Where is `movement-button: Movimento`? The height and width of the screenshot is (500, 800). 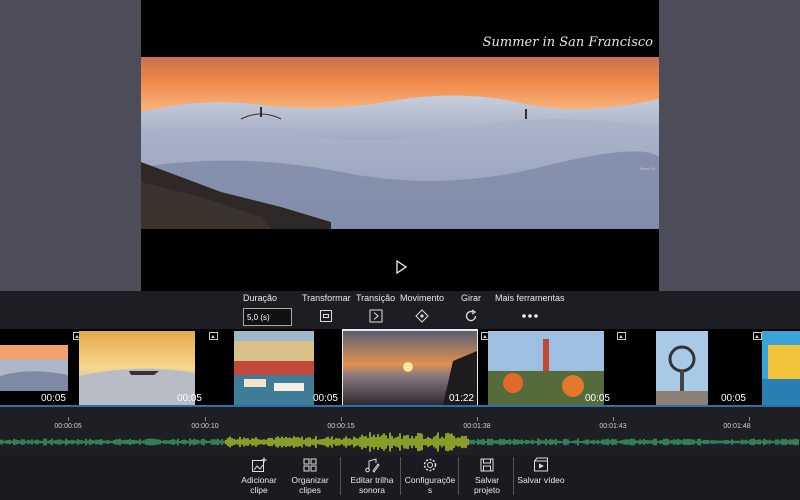 movement-button: Movimento is located at coordinates (422, 308).